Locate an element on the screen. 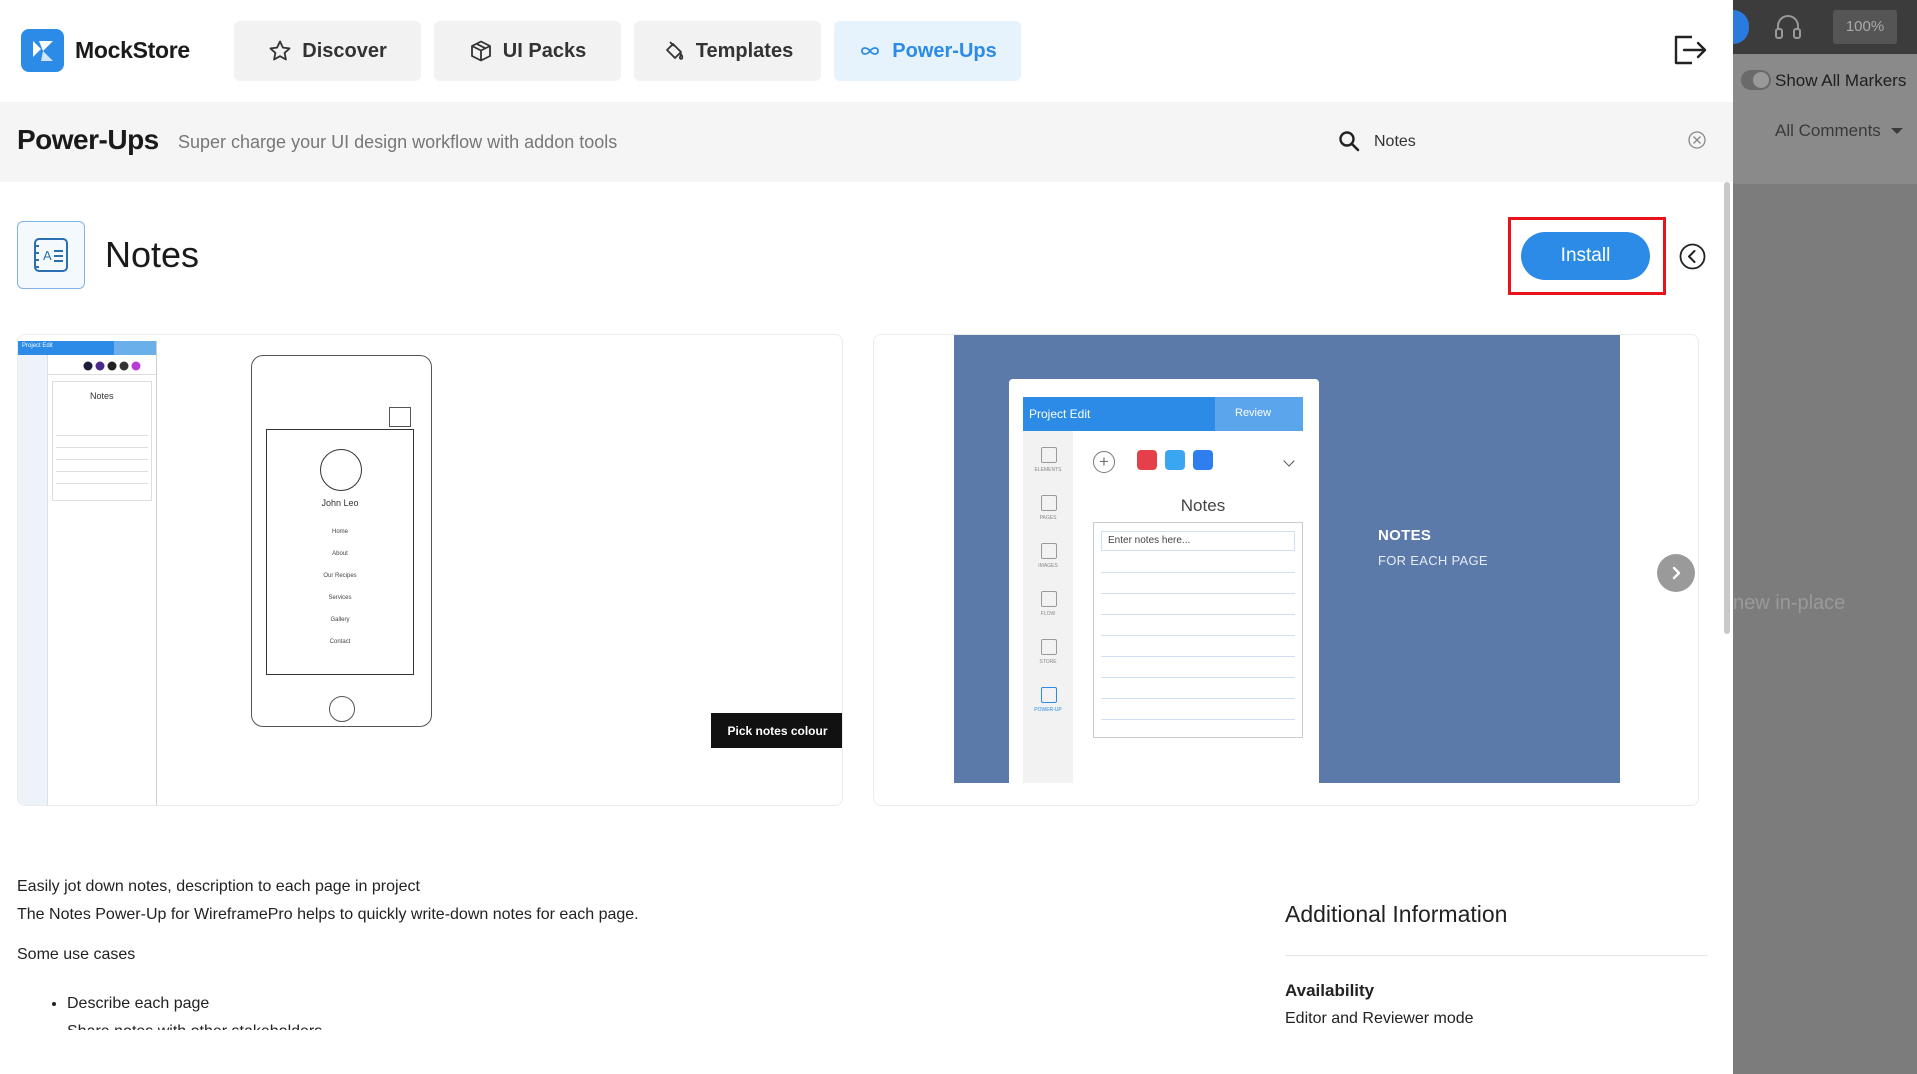 This screenshot has height=1074, width=1917. sidebar-label: POWER-UP is located at coordinates (1048, 710).